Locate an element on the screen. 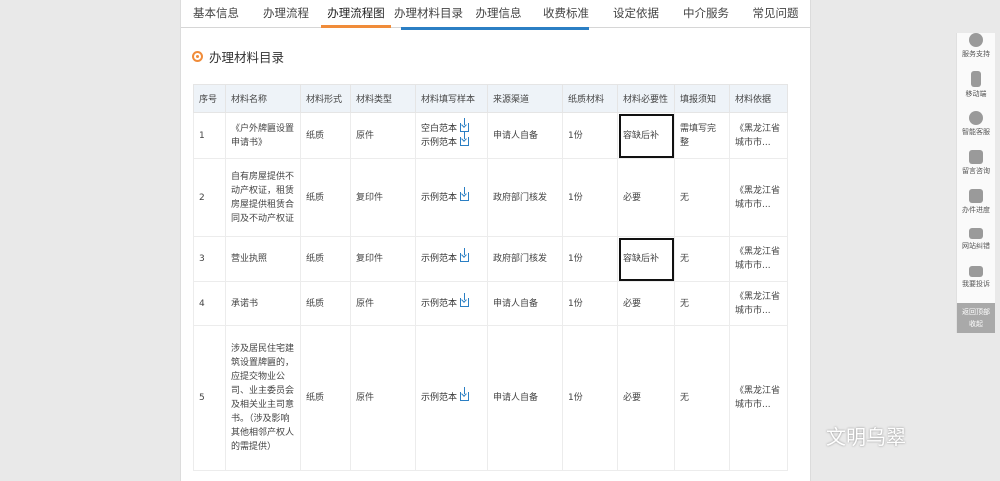  tab-handling-info: 办理信息 is located at coordinates (498, 13).